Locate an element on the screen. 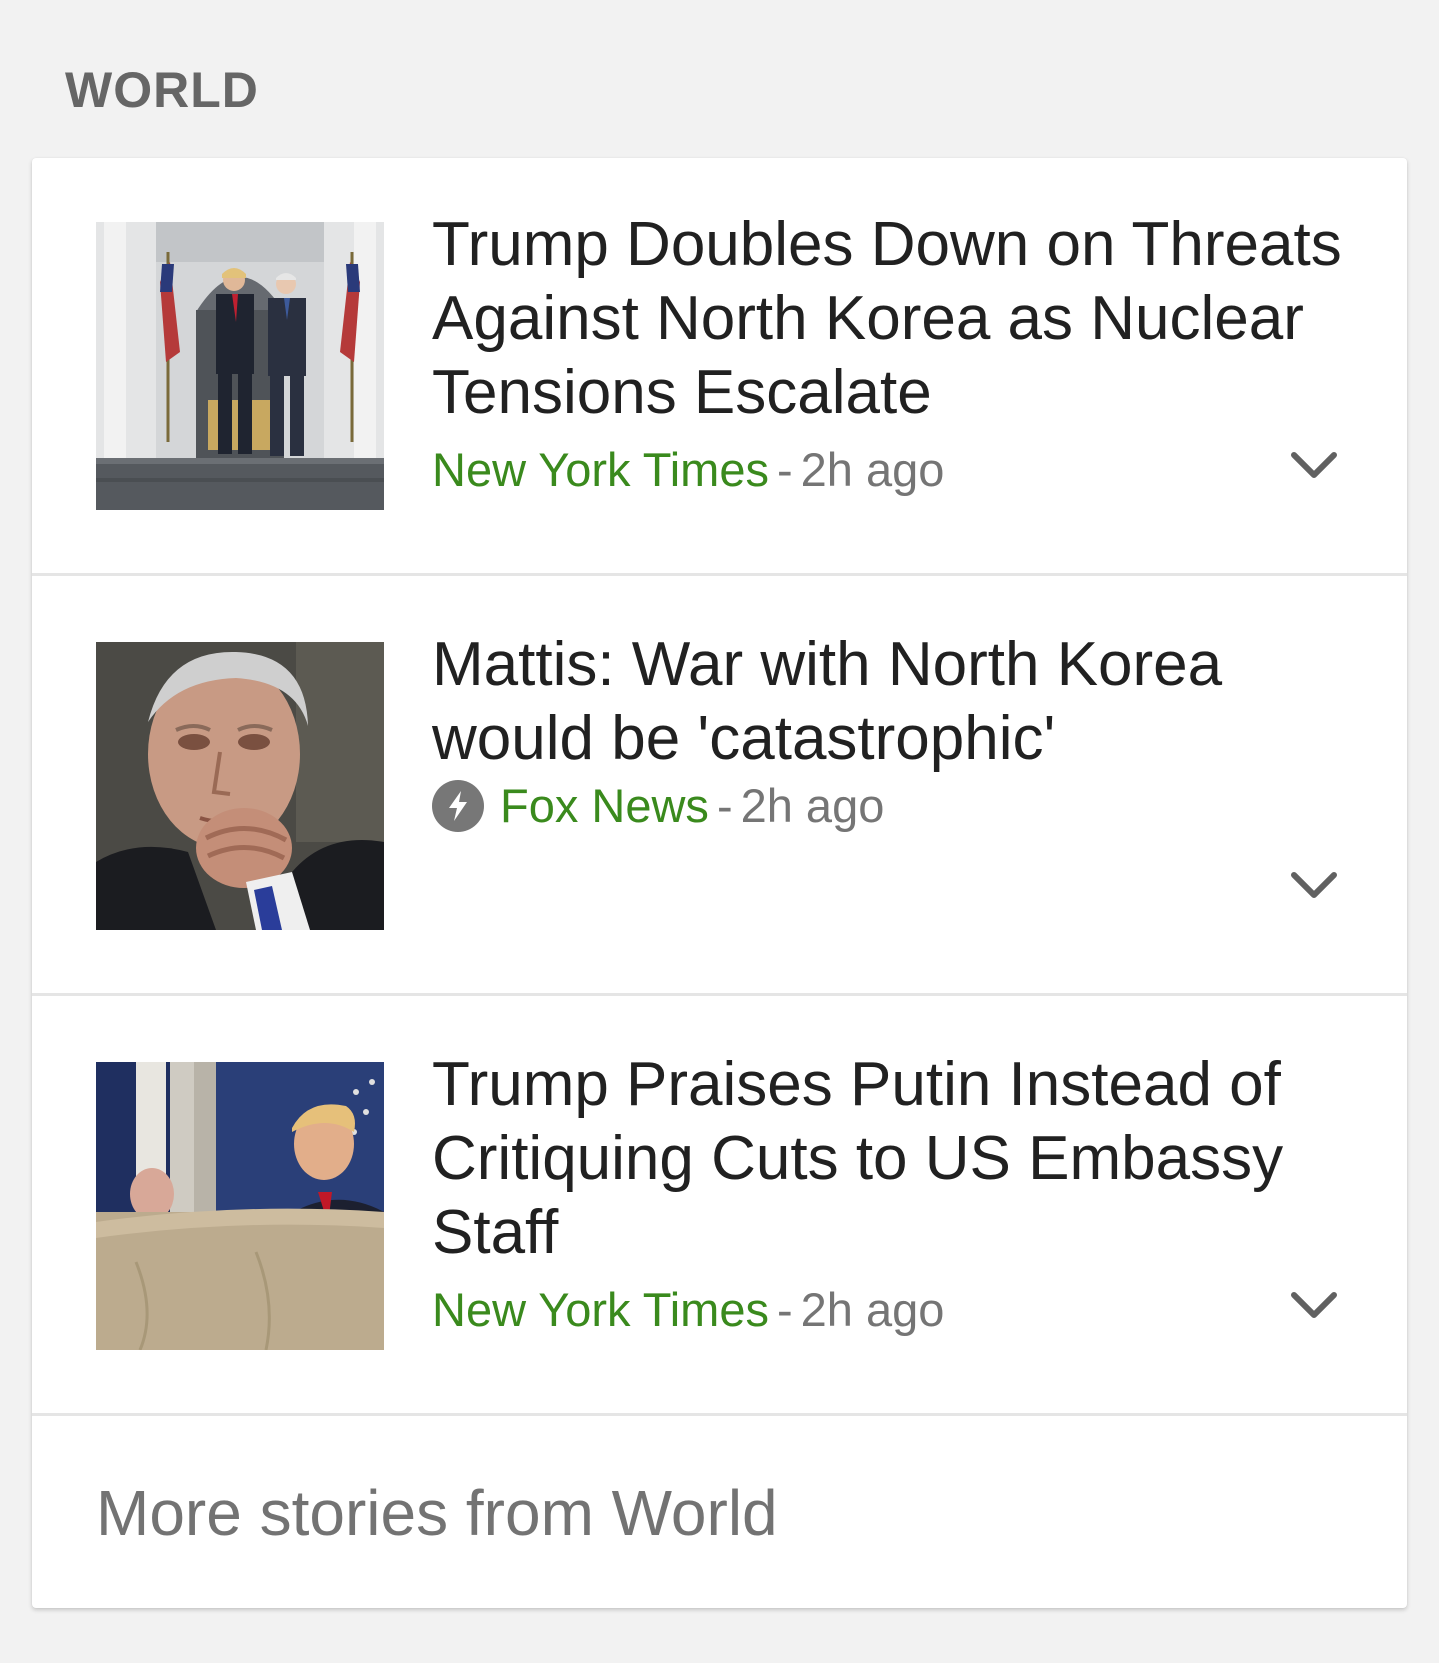 The height and width of the screenshot is (1663, 1439). story-source: Fox News is located at coordinates (604, 806).